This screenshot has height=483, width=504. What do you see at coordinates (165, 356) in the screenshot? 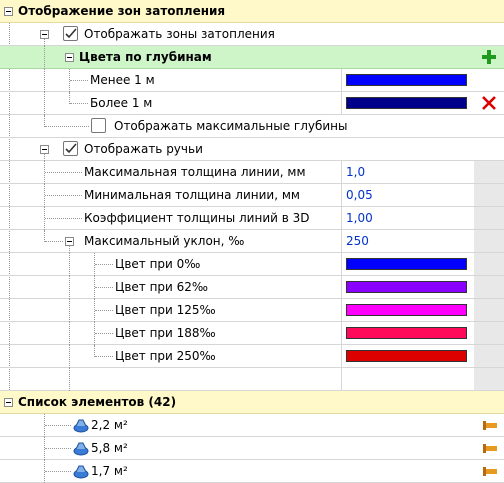
I see `row-label: Цвет при 250‰` at bounding box center [165, 356].